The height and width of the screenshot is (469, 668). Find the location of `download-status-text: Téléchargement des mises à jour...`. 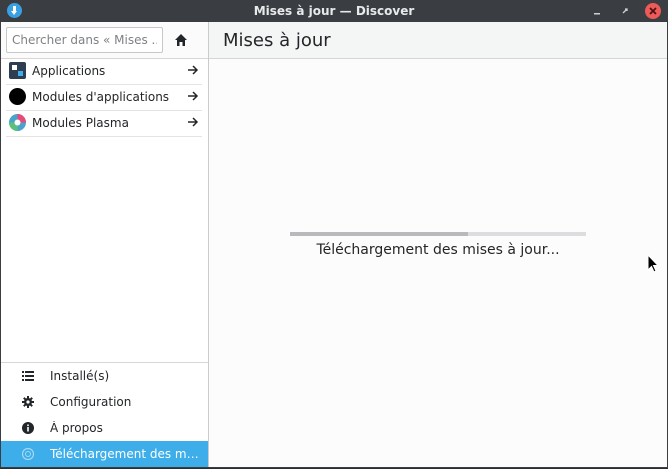

download-status-text: Téléchargement des mises à jour... is located at coordinates (438, 250).